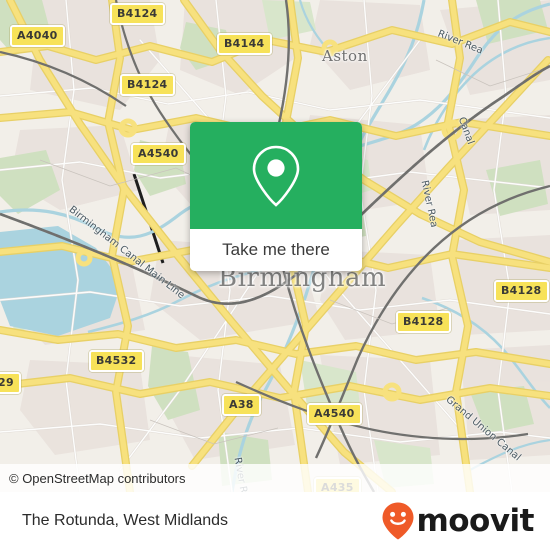  What do you see at coordinates (137, 14) in the screenshot?
I see `road-shield-b4124-north: B4124` at bounding box center [137, 14].